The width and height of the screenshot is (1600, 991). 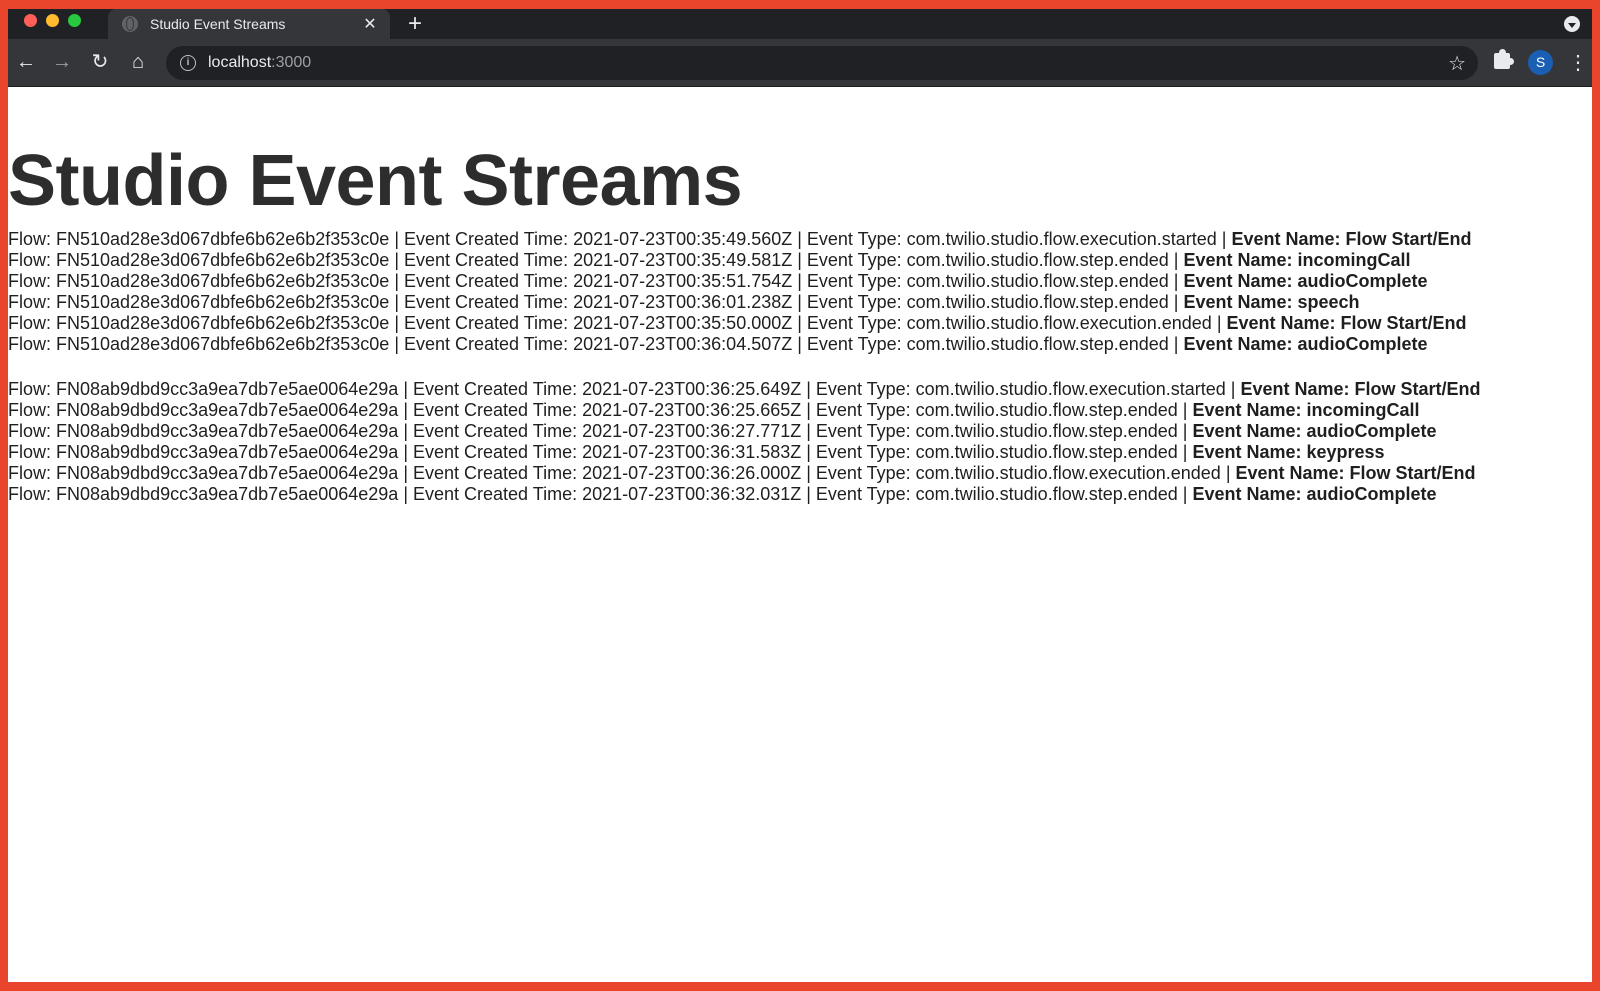 I want to click on tab-studio-event-streams: Studio Event Streams ✕, so click(x=249, y=24).